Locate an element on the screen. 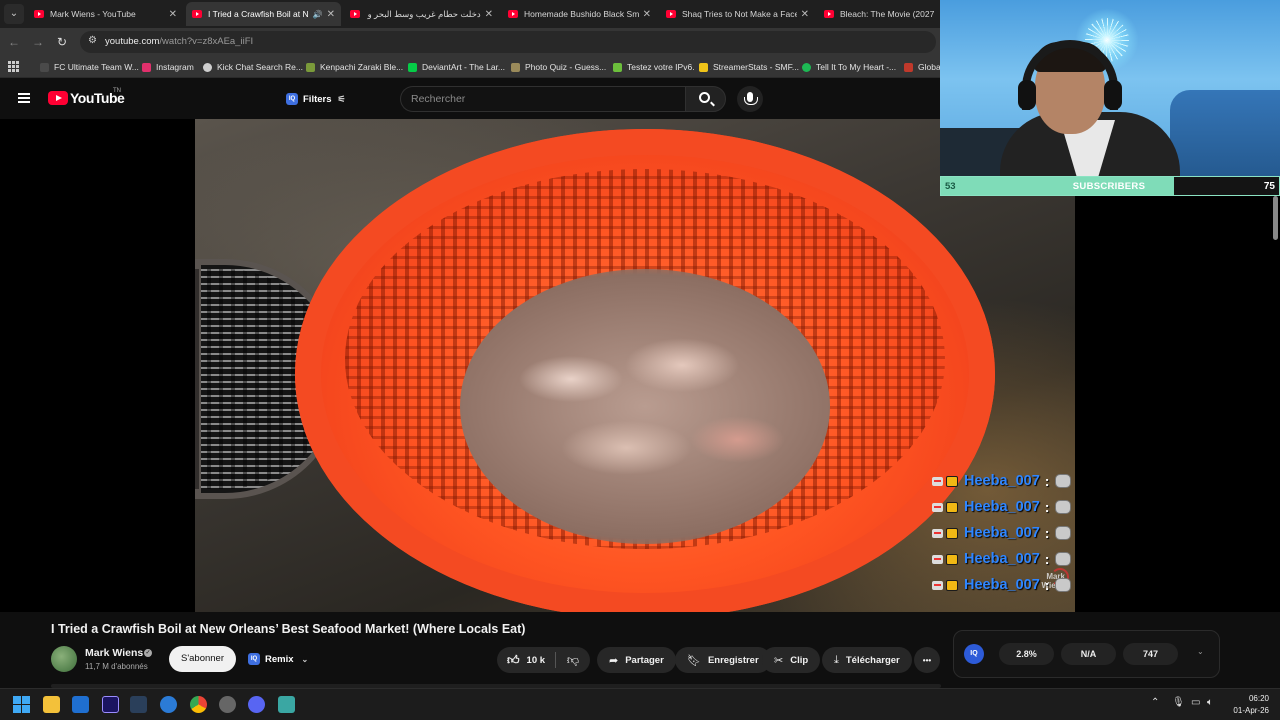 The width and height of the screenshot is (1280, 720). share-label: Partager is located at coordinates (644, 660).